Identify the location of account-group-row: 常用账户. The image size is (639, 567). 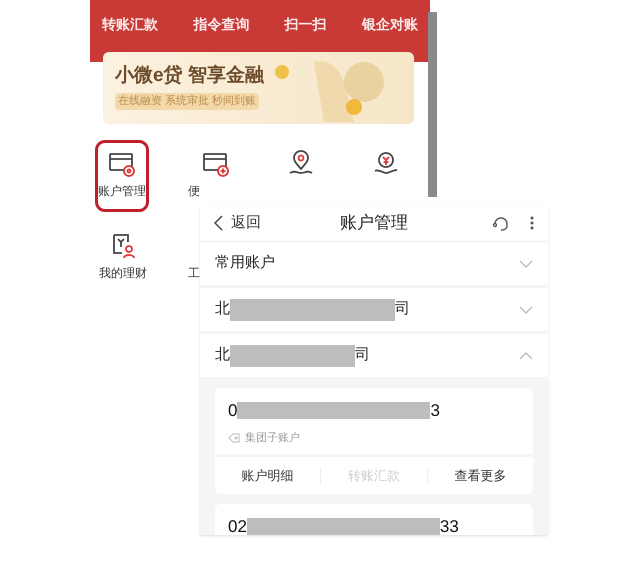
(374, 263).